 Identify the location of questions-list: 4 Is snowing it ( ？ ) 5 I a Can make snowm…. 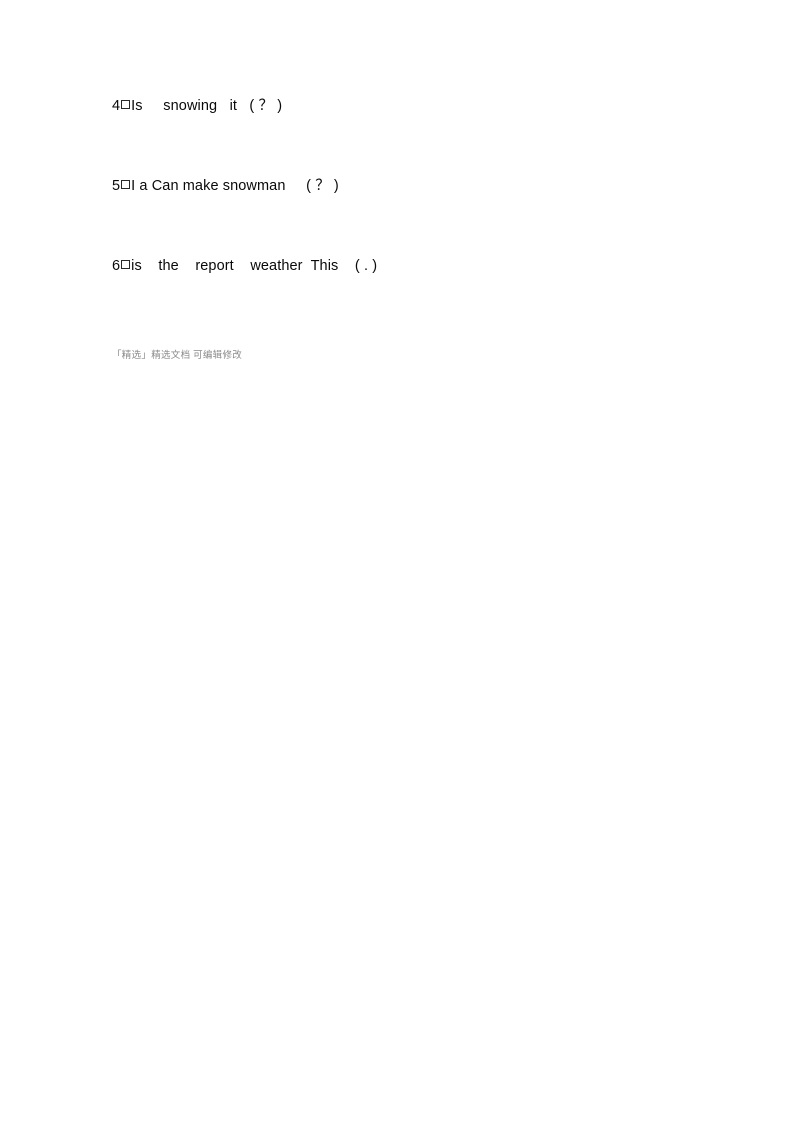
(412, 186).